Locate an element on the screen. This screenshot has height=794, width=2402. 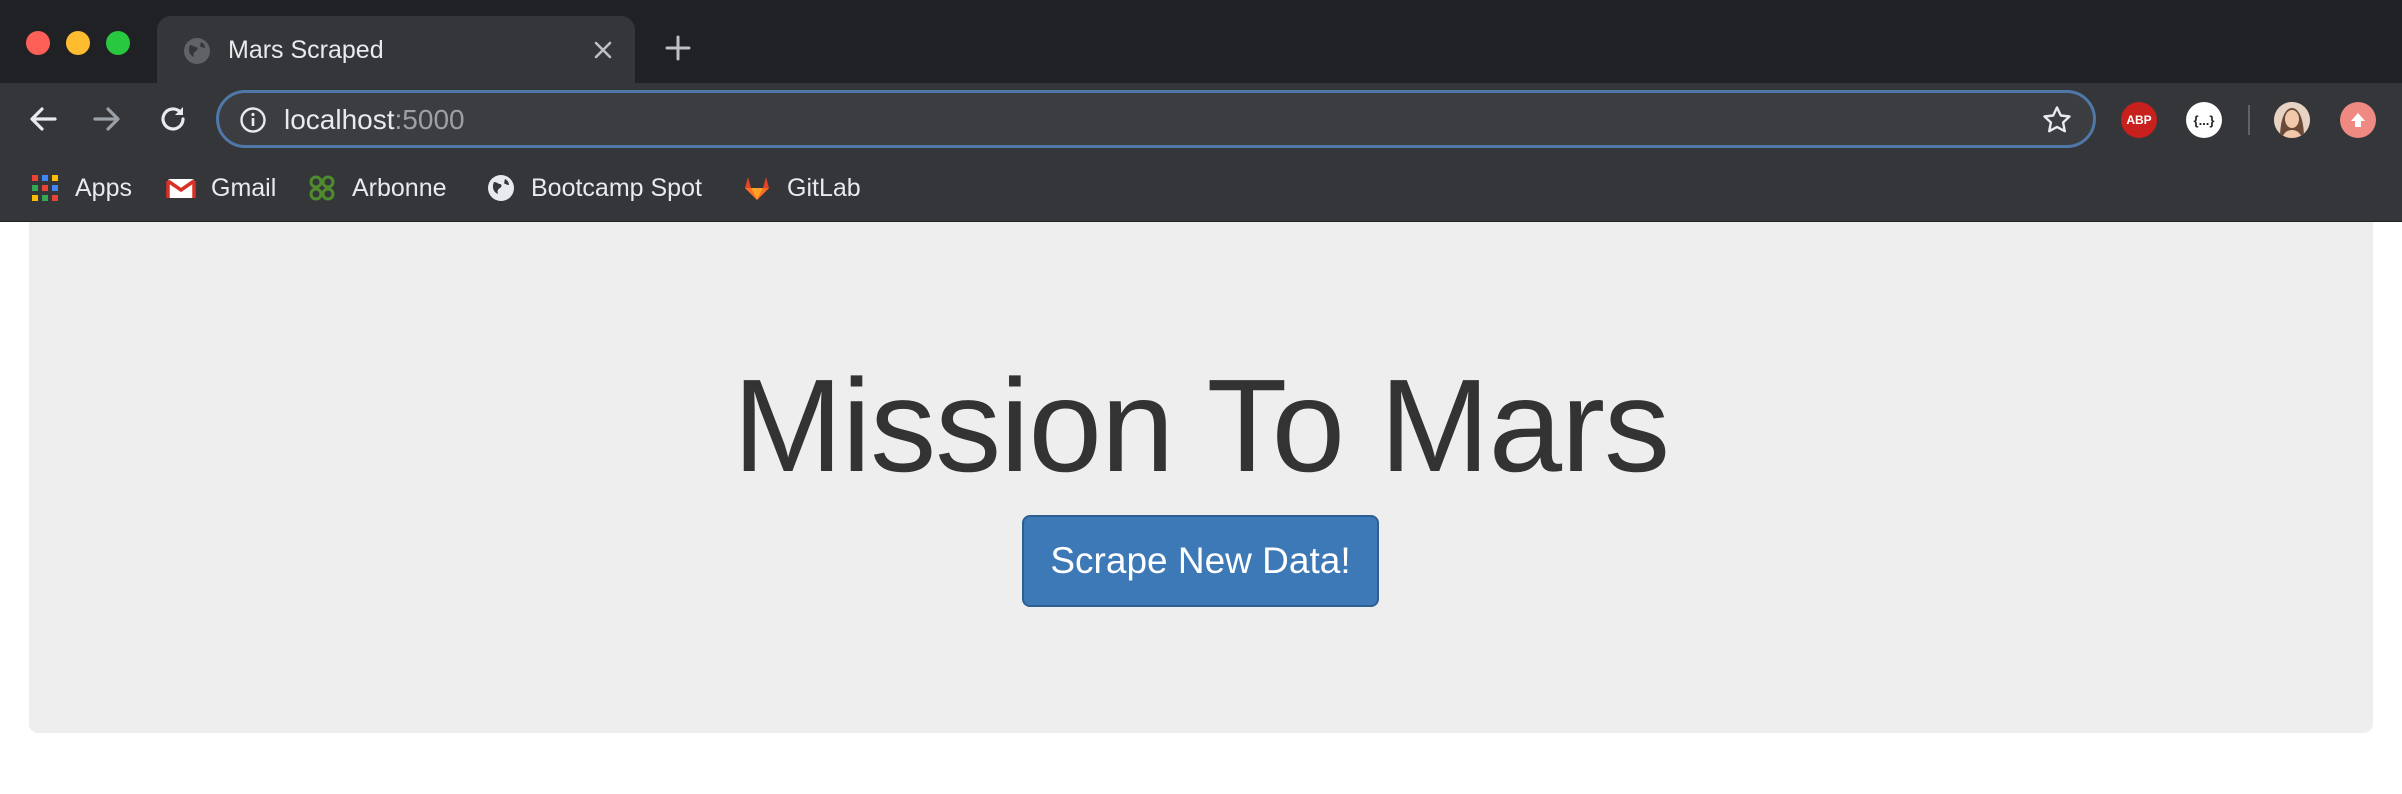
arbonne-icon is located at coordinates (322, 188).